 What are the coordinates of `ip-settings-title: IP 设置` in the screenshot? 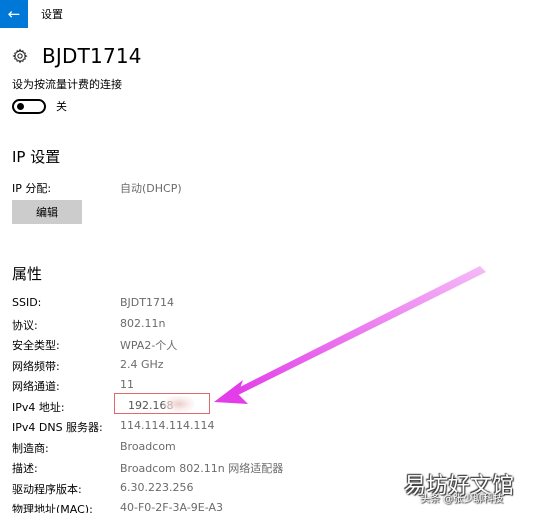 It's located at (36, 157).